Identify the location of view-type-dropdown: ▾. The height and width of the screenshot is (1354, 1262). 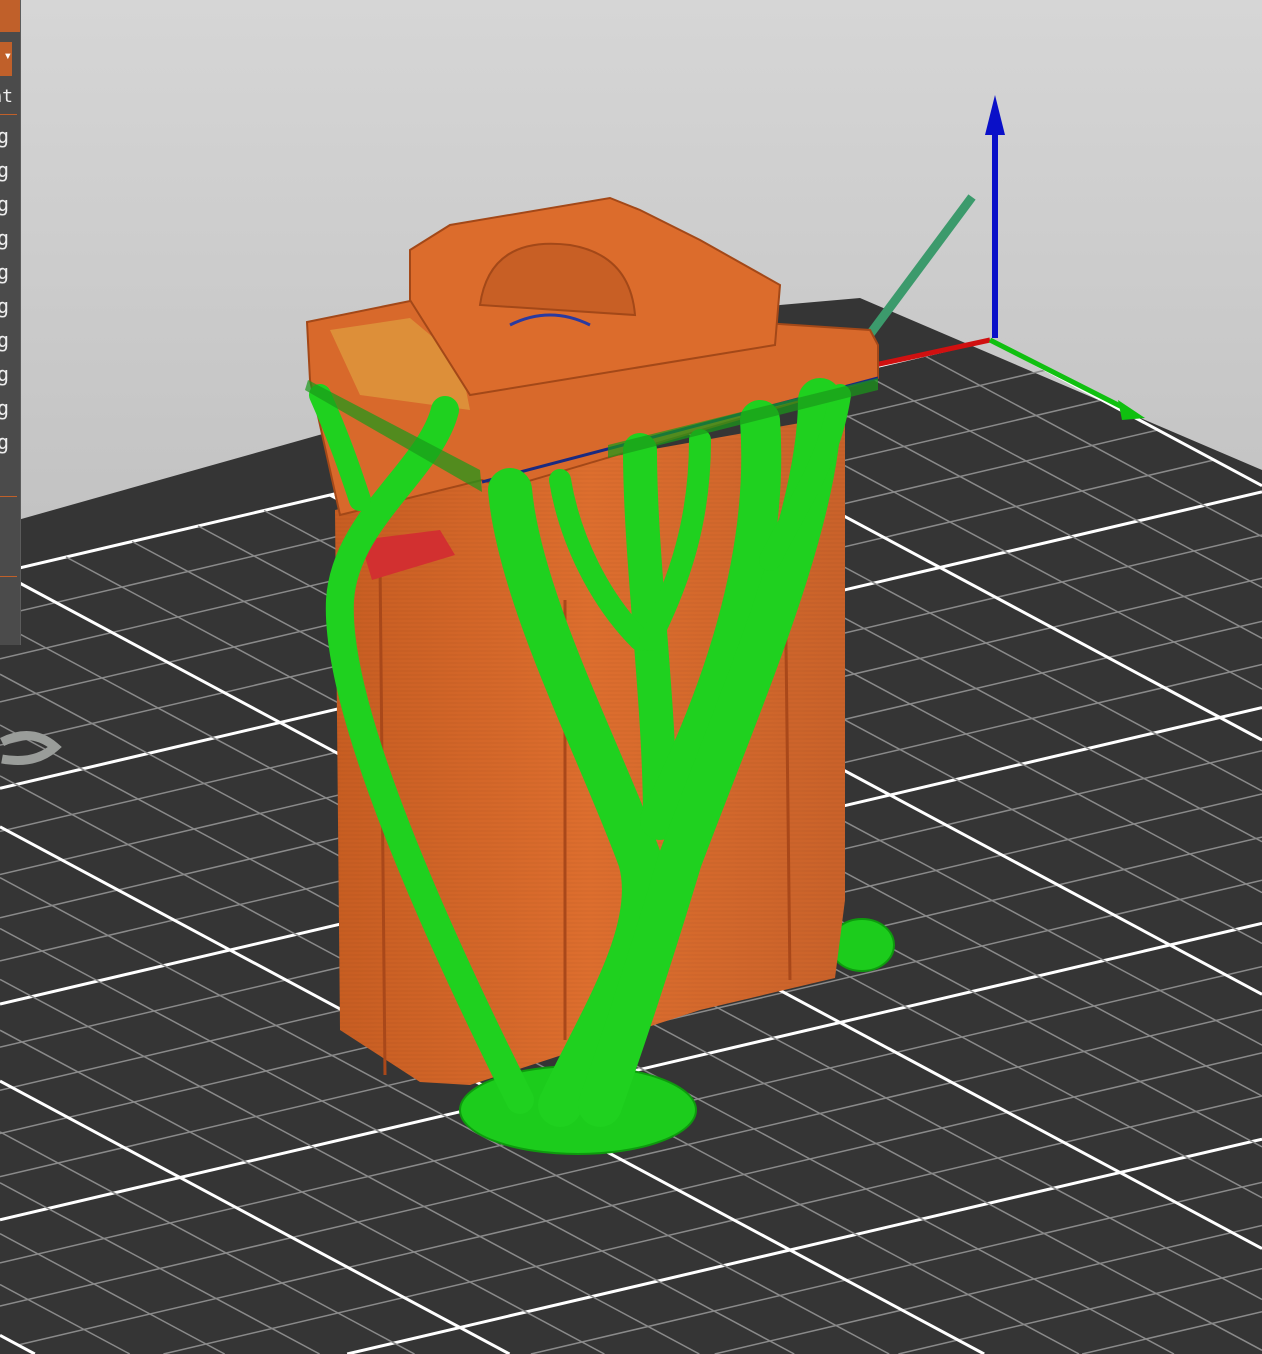
(6, 59).